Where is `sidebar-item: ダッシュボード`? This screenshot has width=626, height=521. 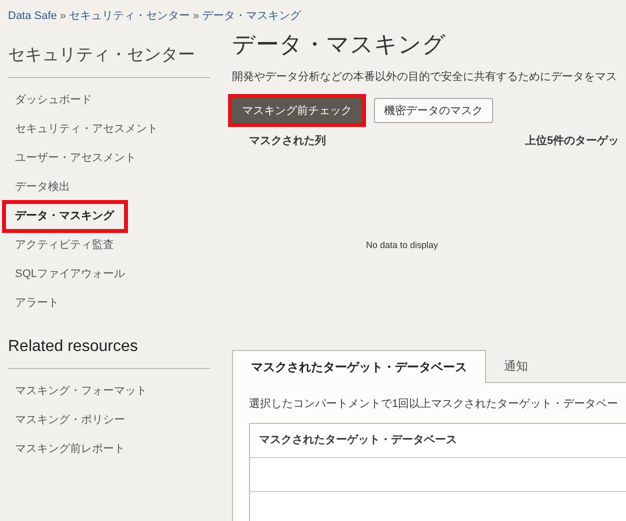 sidebar-item: ダッシュボード is located at coordinates (50, 100).